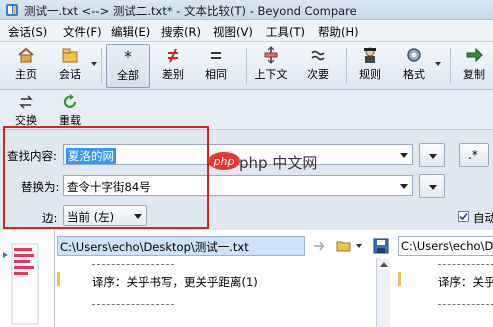 This screenshot has width=493, height=327. I want to click on copy-arrow-icon, so click(474, 55).